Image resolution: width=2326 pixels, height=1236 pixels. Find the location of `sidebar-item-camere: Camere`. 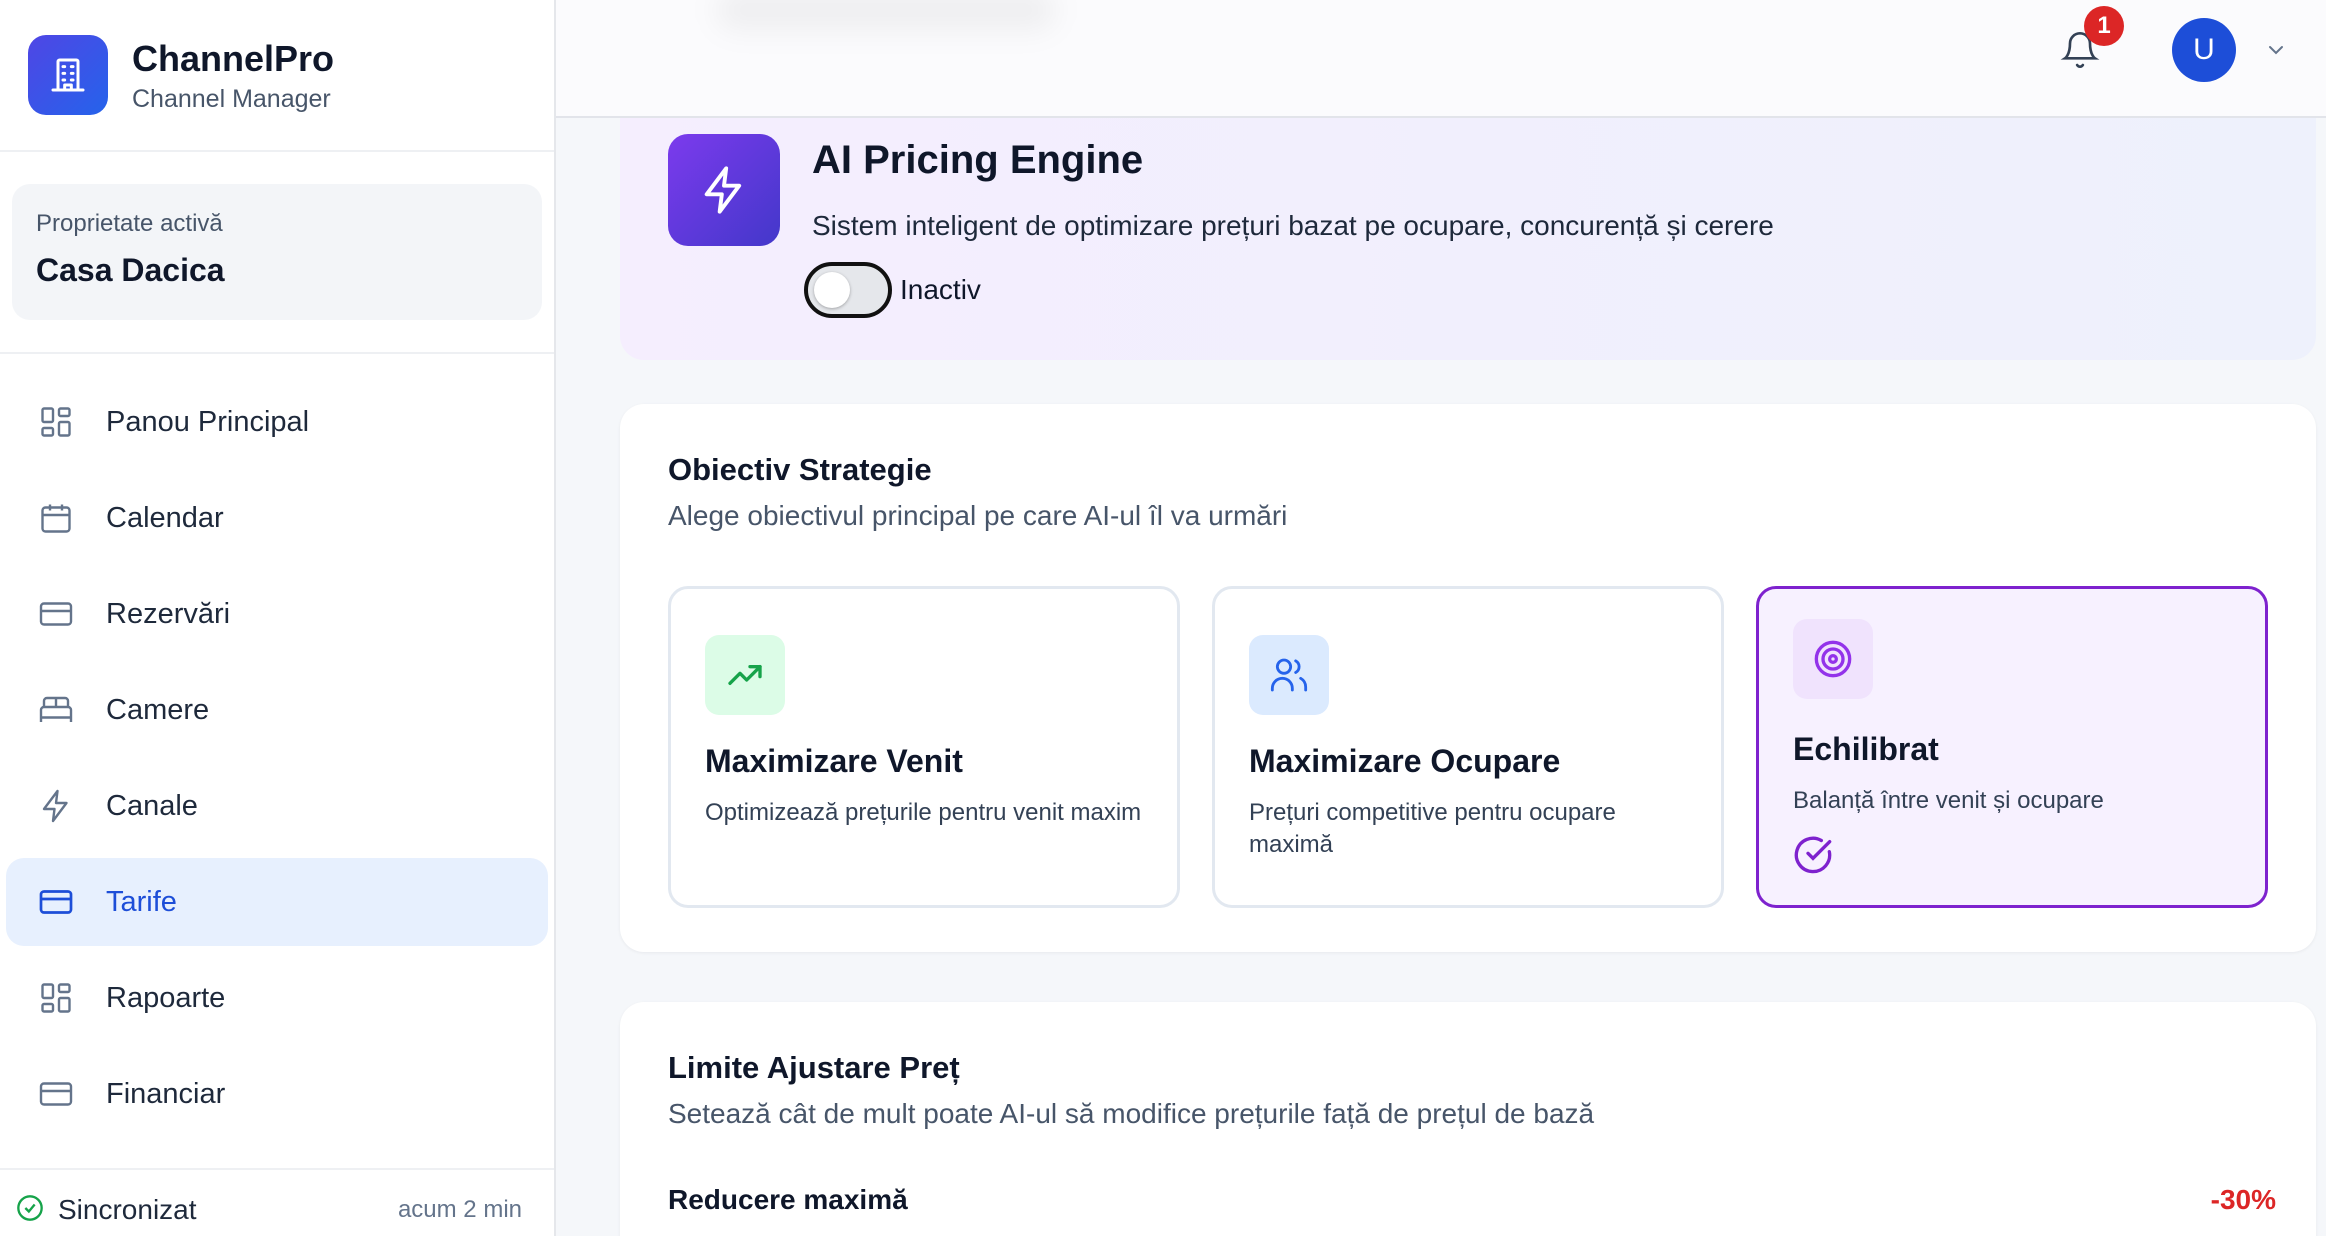

sidebar-item-camere: Camere is located at coordinates (277, 710).